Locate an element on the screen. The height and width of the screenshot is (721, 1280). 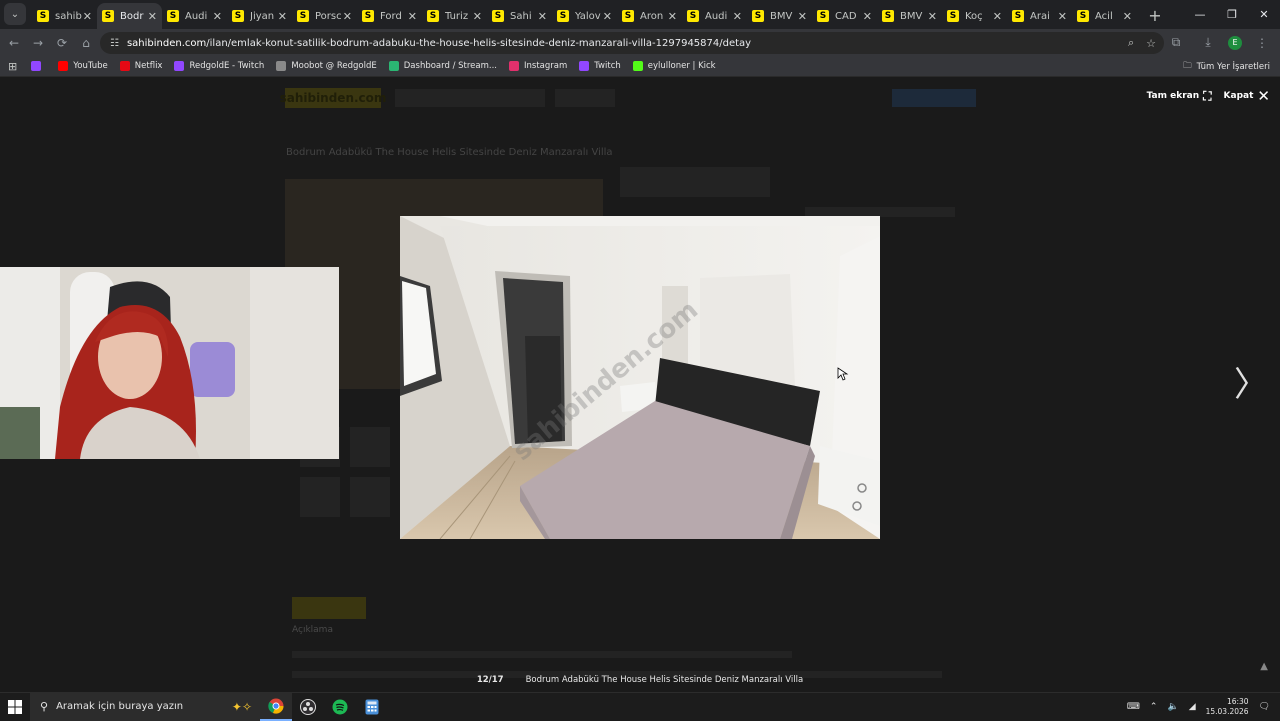
browser-tab: S CAD ✕ is located at coordinates (844, 16).